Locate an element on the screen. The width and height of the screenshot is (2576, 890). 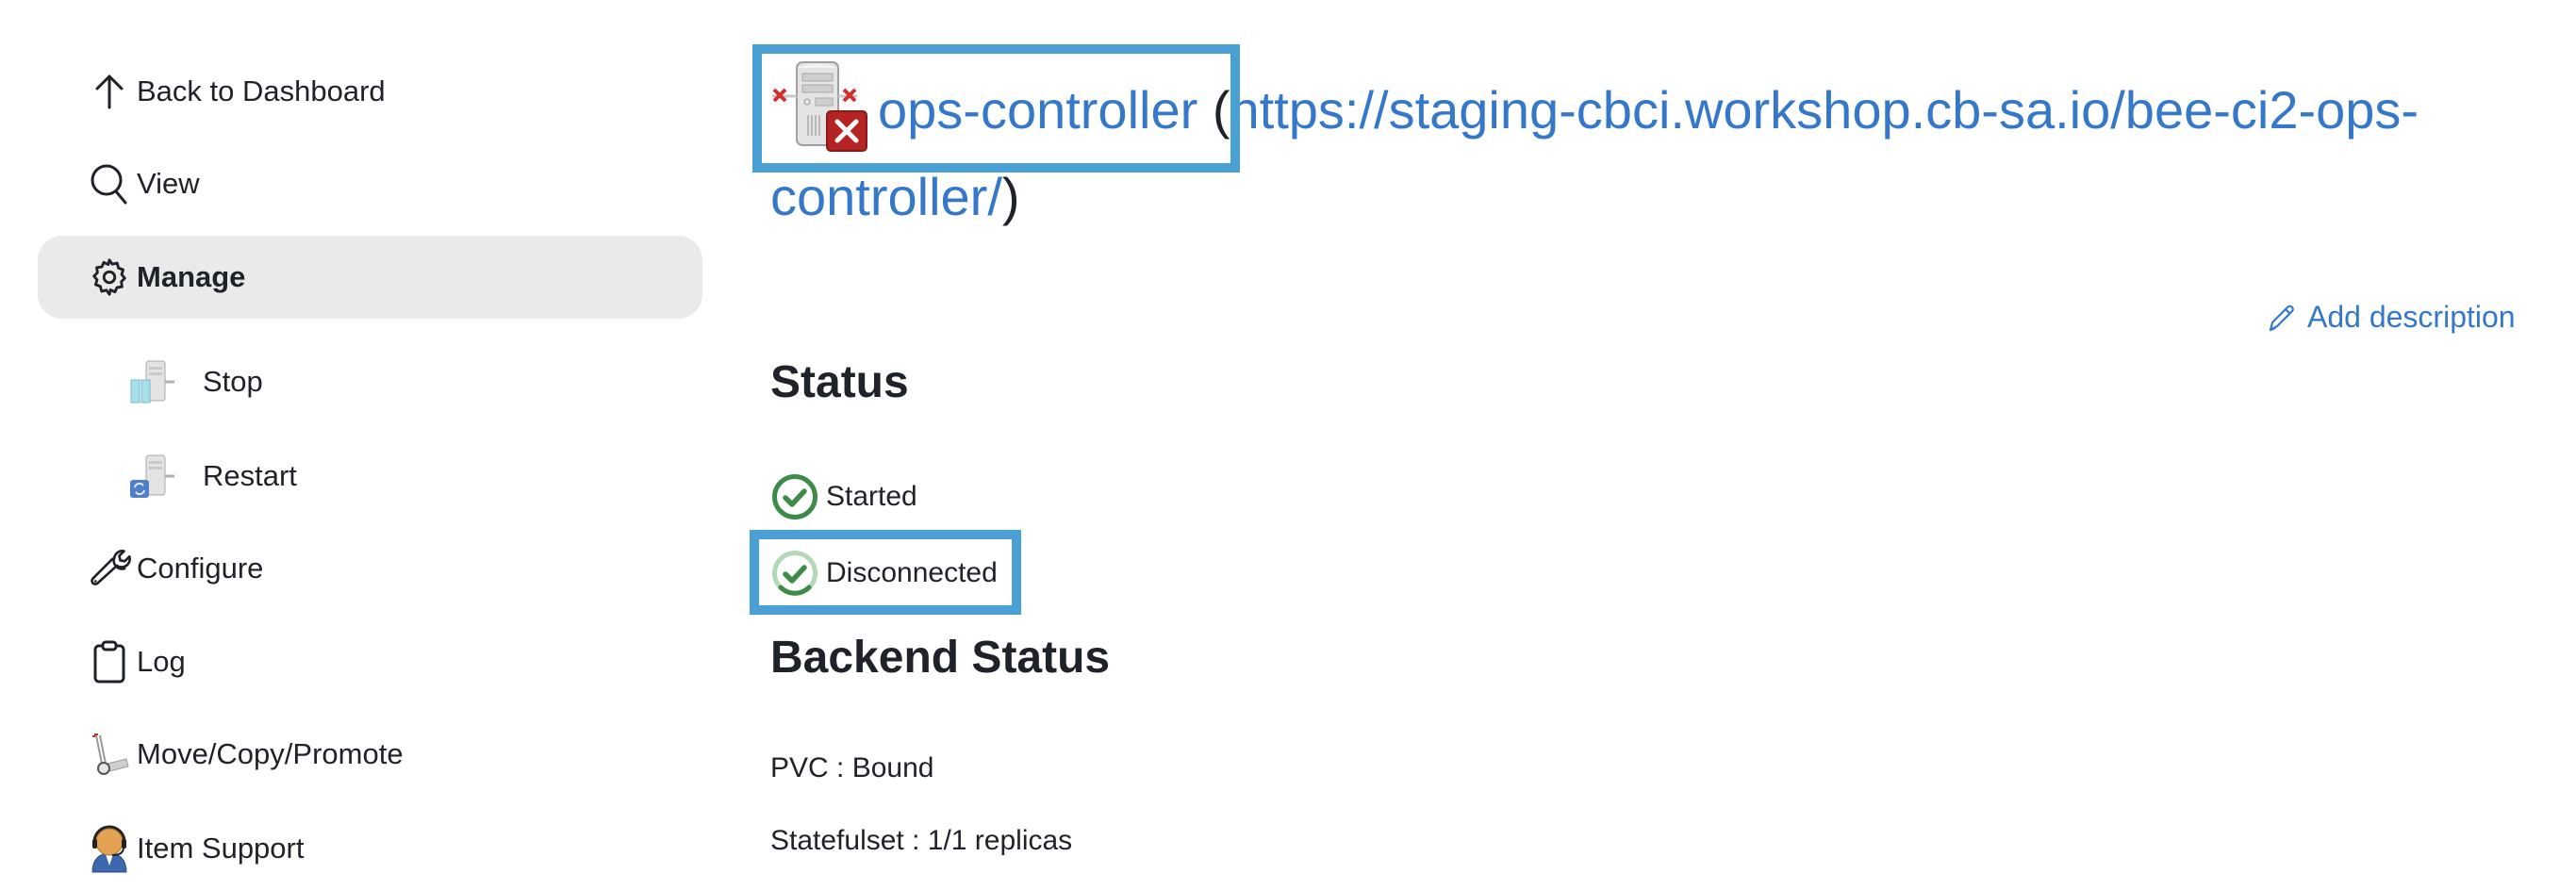
sidebar-item-view: View is located at coordinates (370, 184).